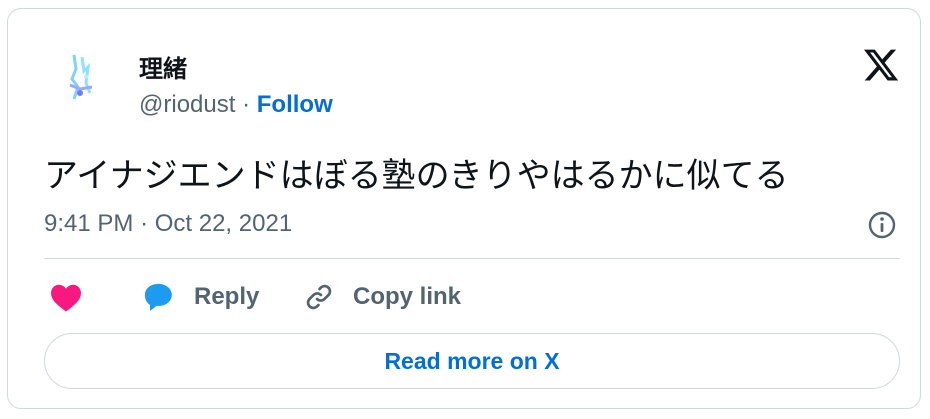 The width and height of the screenshot is (930, 419). I want to click on avatar, so click(81, 78).